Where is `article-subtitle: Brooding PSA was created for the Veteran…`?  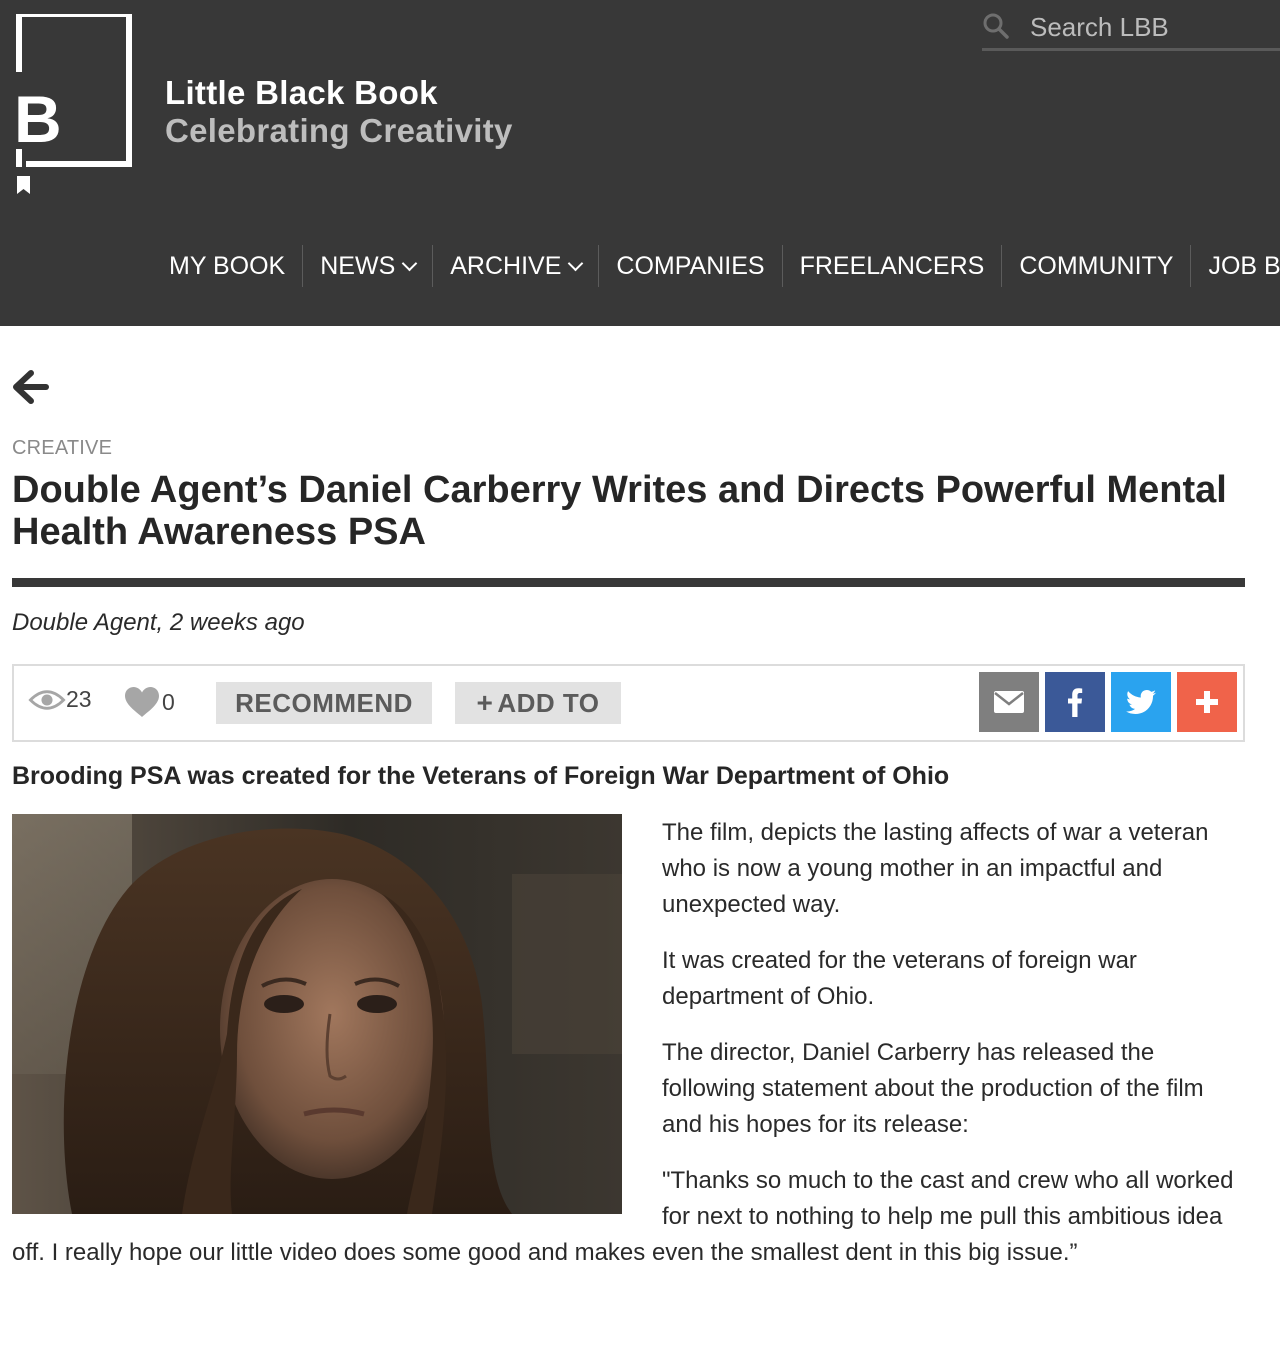
article-subtitle: Brooding PSA was created for the Veteran… is located at coordinates (481, 776).